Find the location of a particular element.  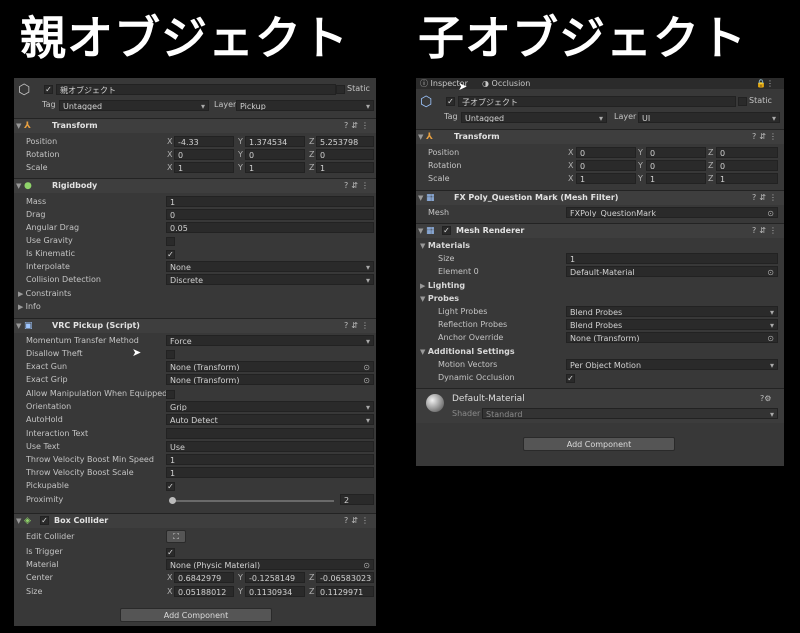

proximity-slider-track is located at coordinates (252, 501).